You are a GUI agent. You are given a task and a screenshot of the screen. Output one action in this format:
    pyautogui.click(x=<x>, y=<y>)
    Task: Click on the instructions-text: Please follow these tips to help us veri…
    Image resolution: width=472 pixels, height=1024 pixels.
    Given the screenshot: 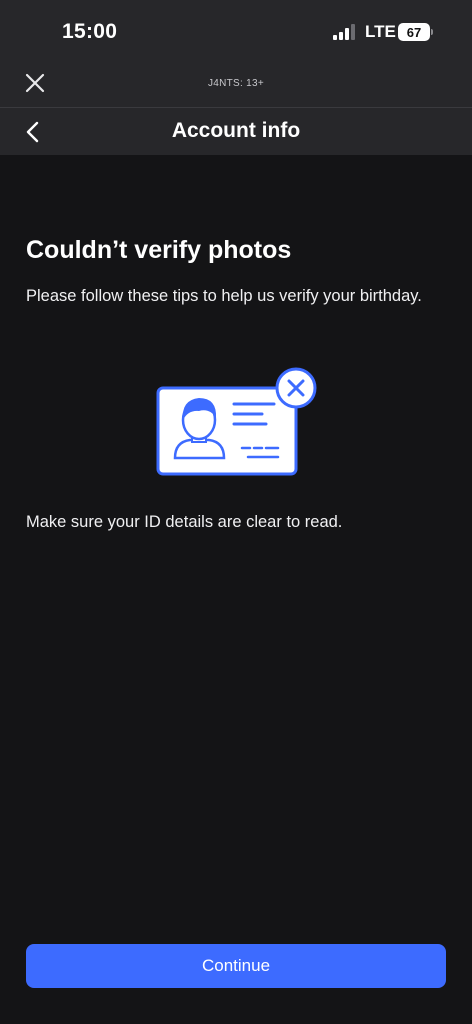 What is the action you would take?
    pyautogui.click(x=224, y=296)
    